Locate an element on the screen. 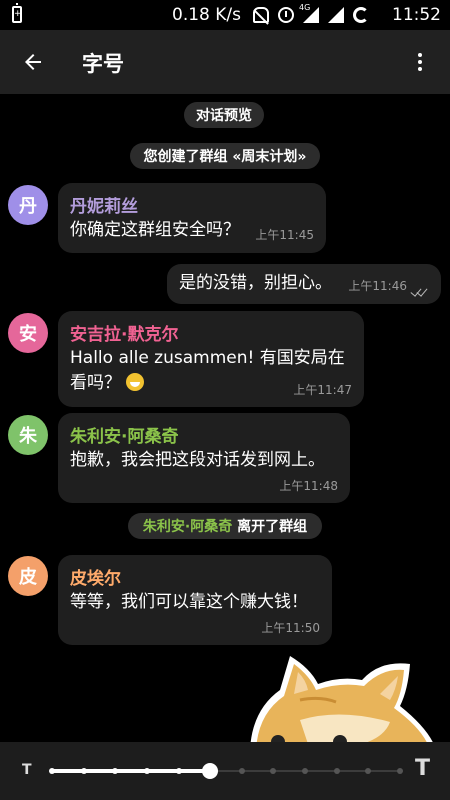 Image resolution: width=450 pixels, height=800 pixels. message-time: 上午11:50 is located at coordinates (290, 628).